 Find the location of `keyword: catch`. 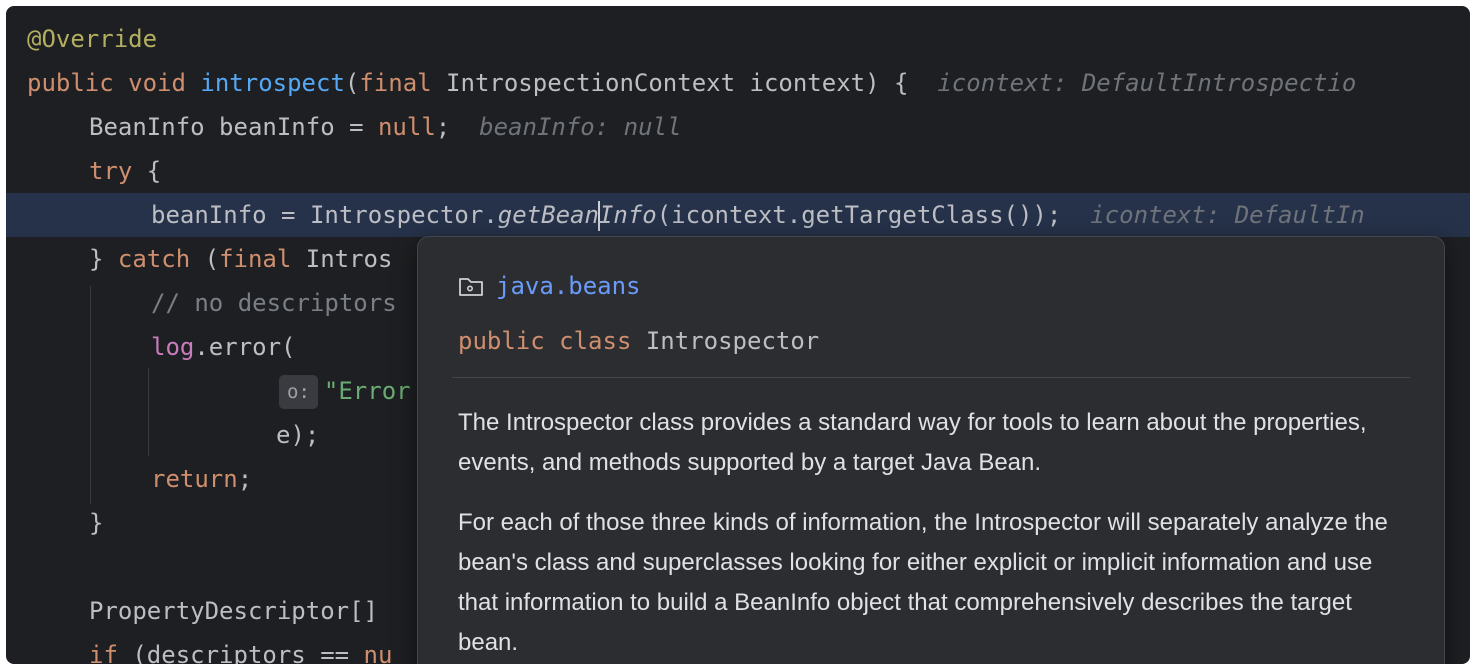

keyword: catch is located at coordinates (154, 259).